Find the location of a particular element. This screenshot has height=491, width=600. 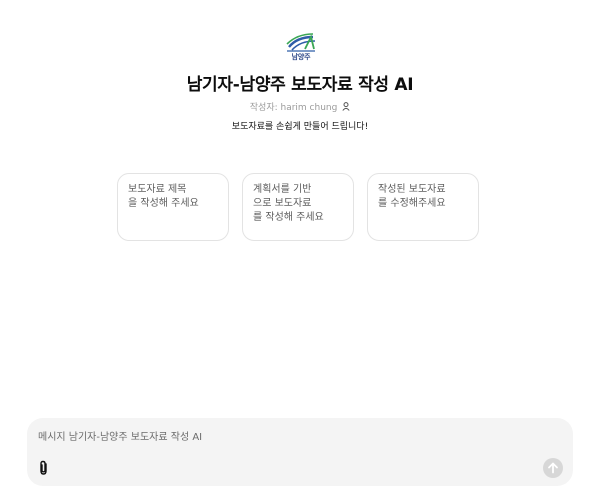

page-subtitle: 보도자료를 손쉽게 만들어 드립니다! is located at coordinates (300, 127).